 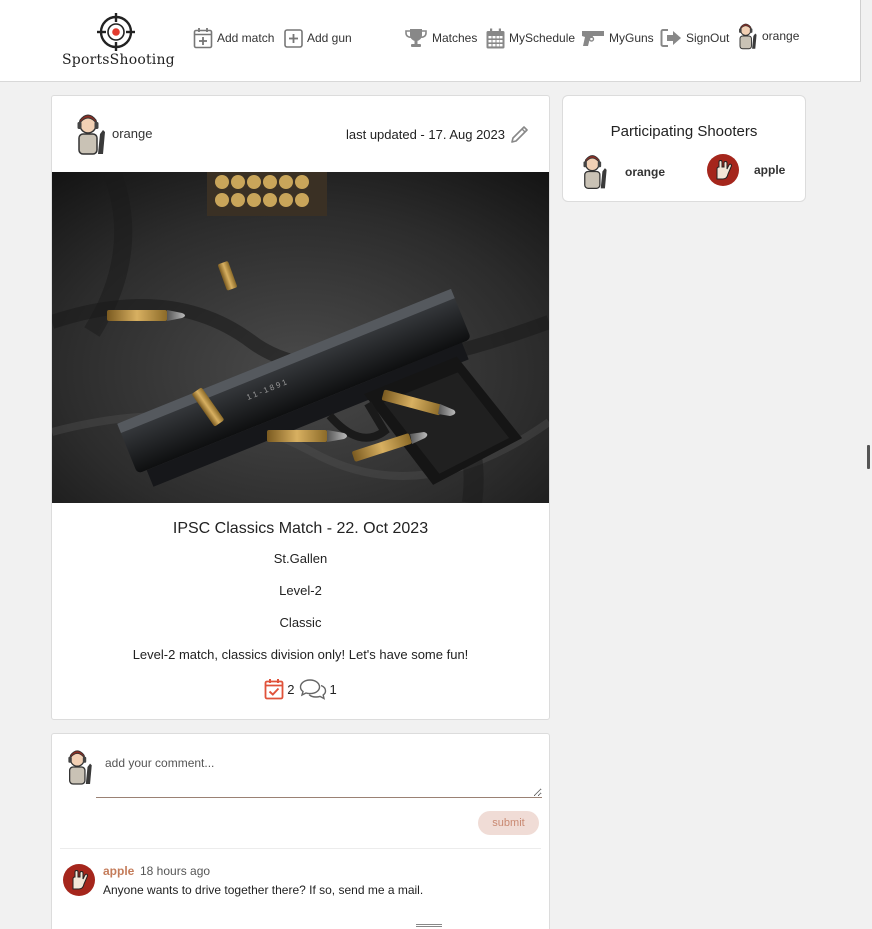 I want to click on match-stats: 2 1, so click(x=300, y=689).